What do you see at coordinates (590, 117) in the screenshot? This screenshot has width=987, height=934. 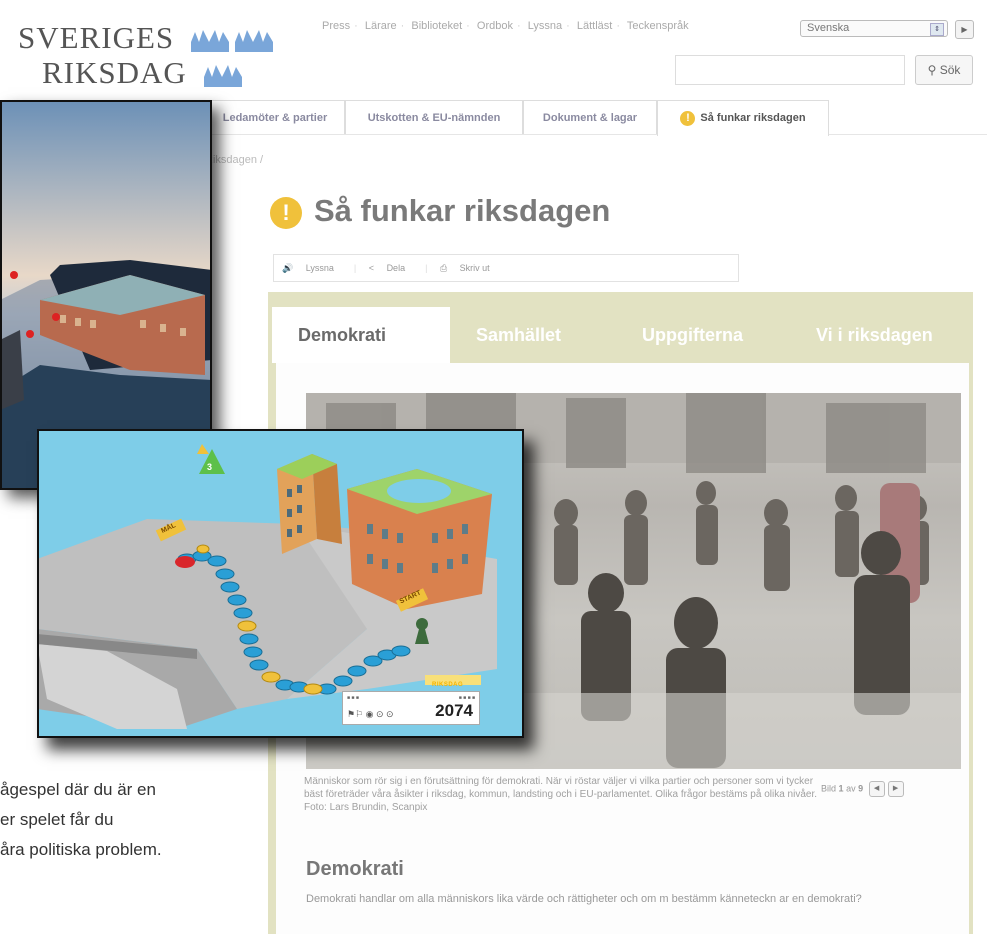 I see `tab-dokument: Dokument & lagar` at bounding box center [590, 117].